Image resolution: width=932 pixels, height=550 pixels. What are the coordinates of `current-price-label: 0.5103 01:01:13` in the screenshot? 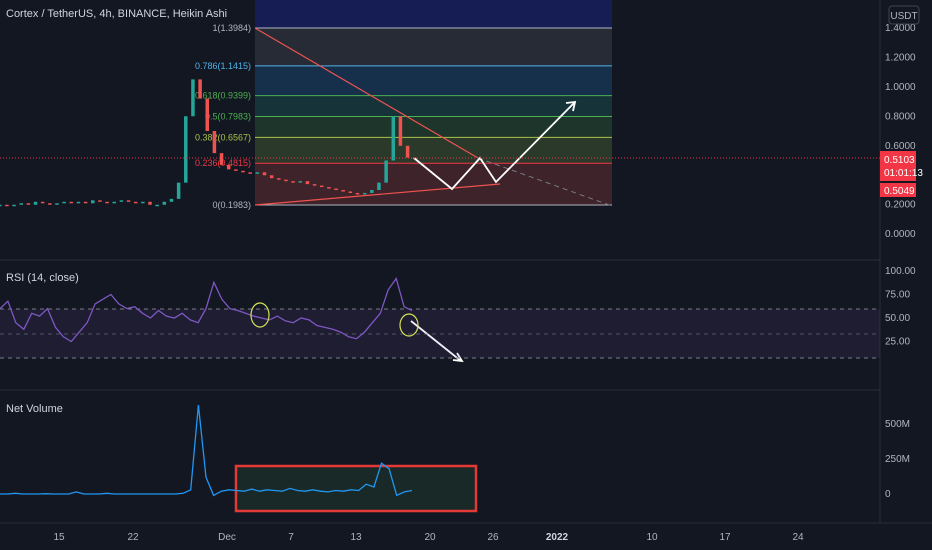 It's located at (901, 166).